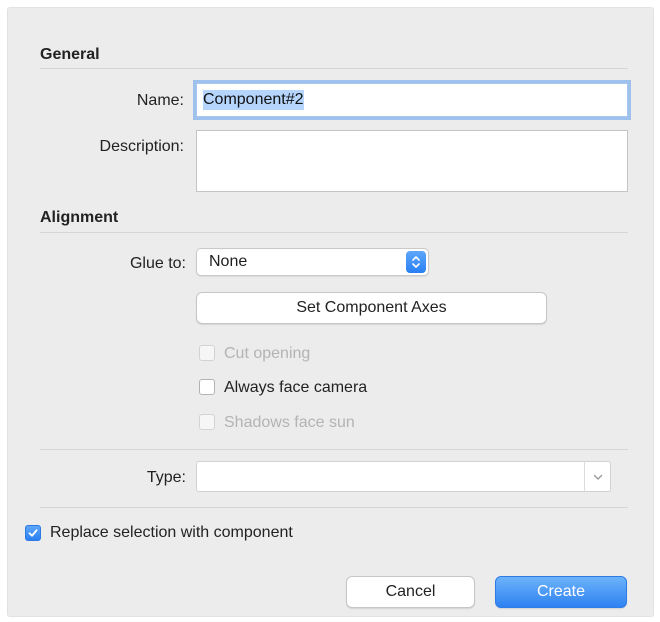 The image size is (660, 622). What do you see at coordinates (371, 308) in the screenshot?
I see `set-component-axes-button: Set Component Axes` at bounding box center [371, 308].